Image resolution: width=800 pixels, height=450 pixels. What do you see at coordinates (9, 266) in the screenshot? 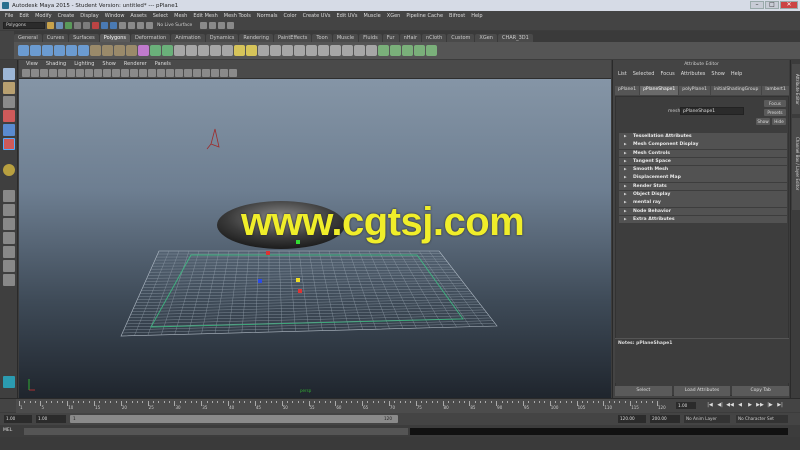
I see `layout-hypershade-icon` at bounding box center [9, 266].